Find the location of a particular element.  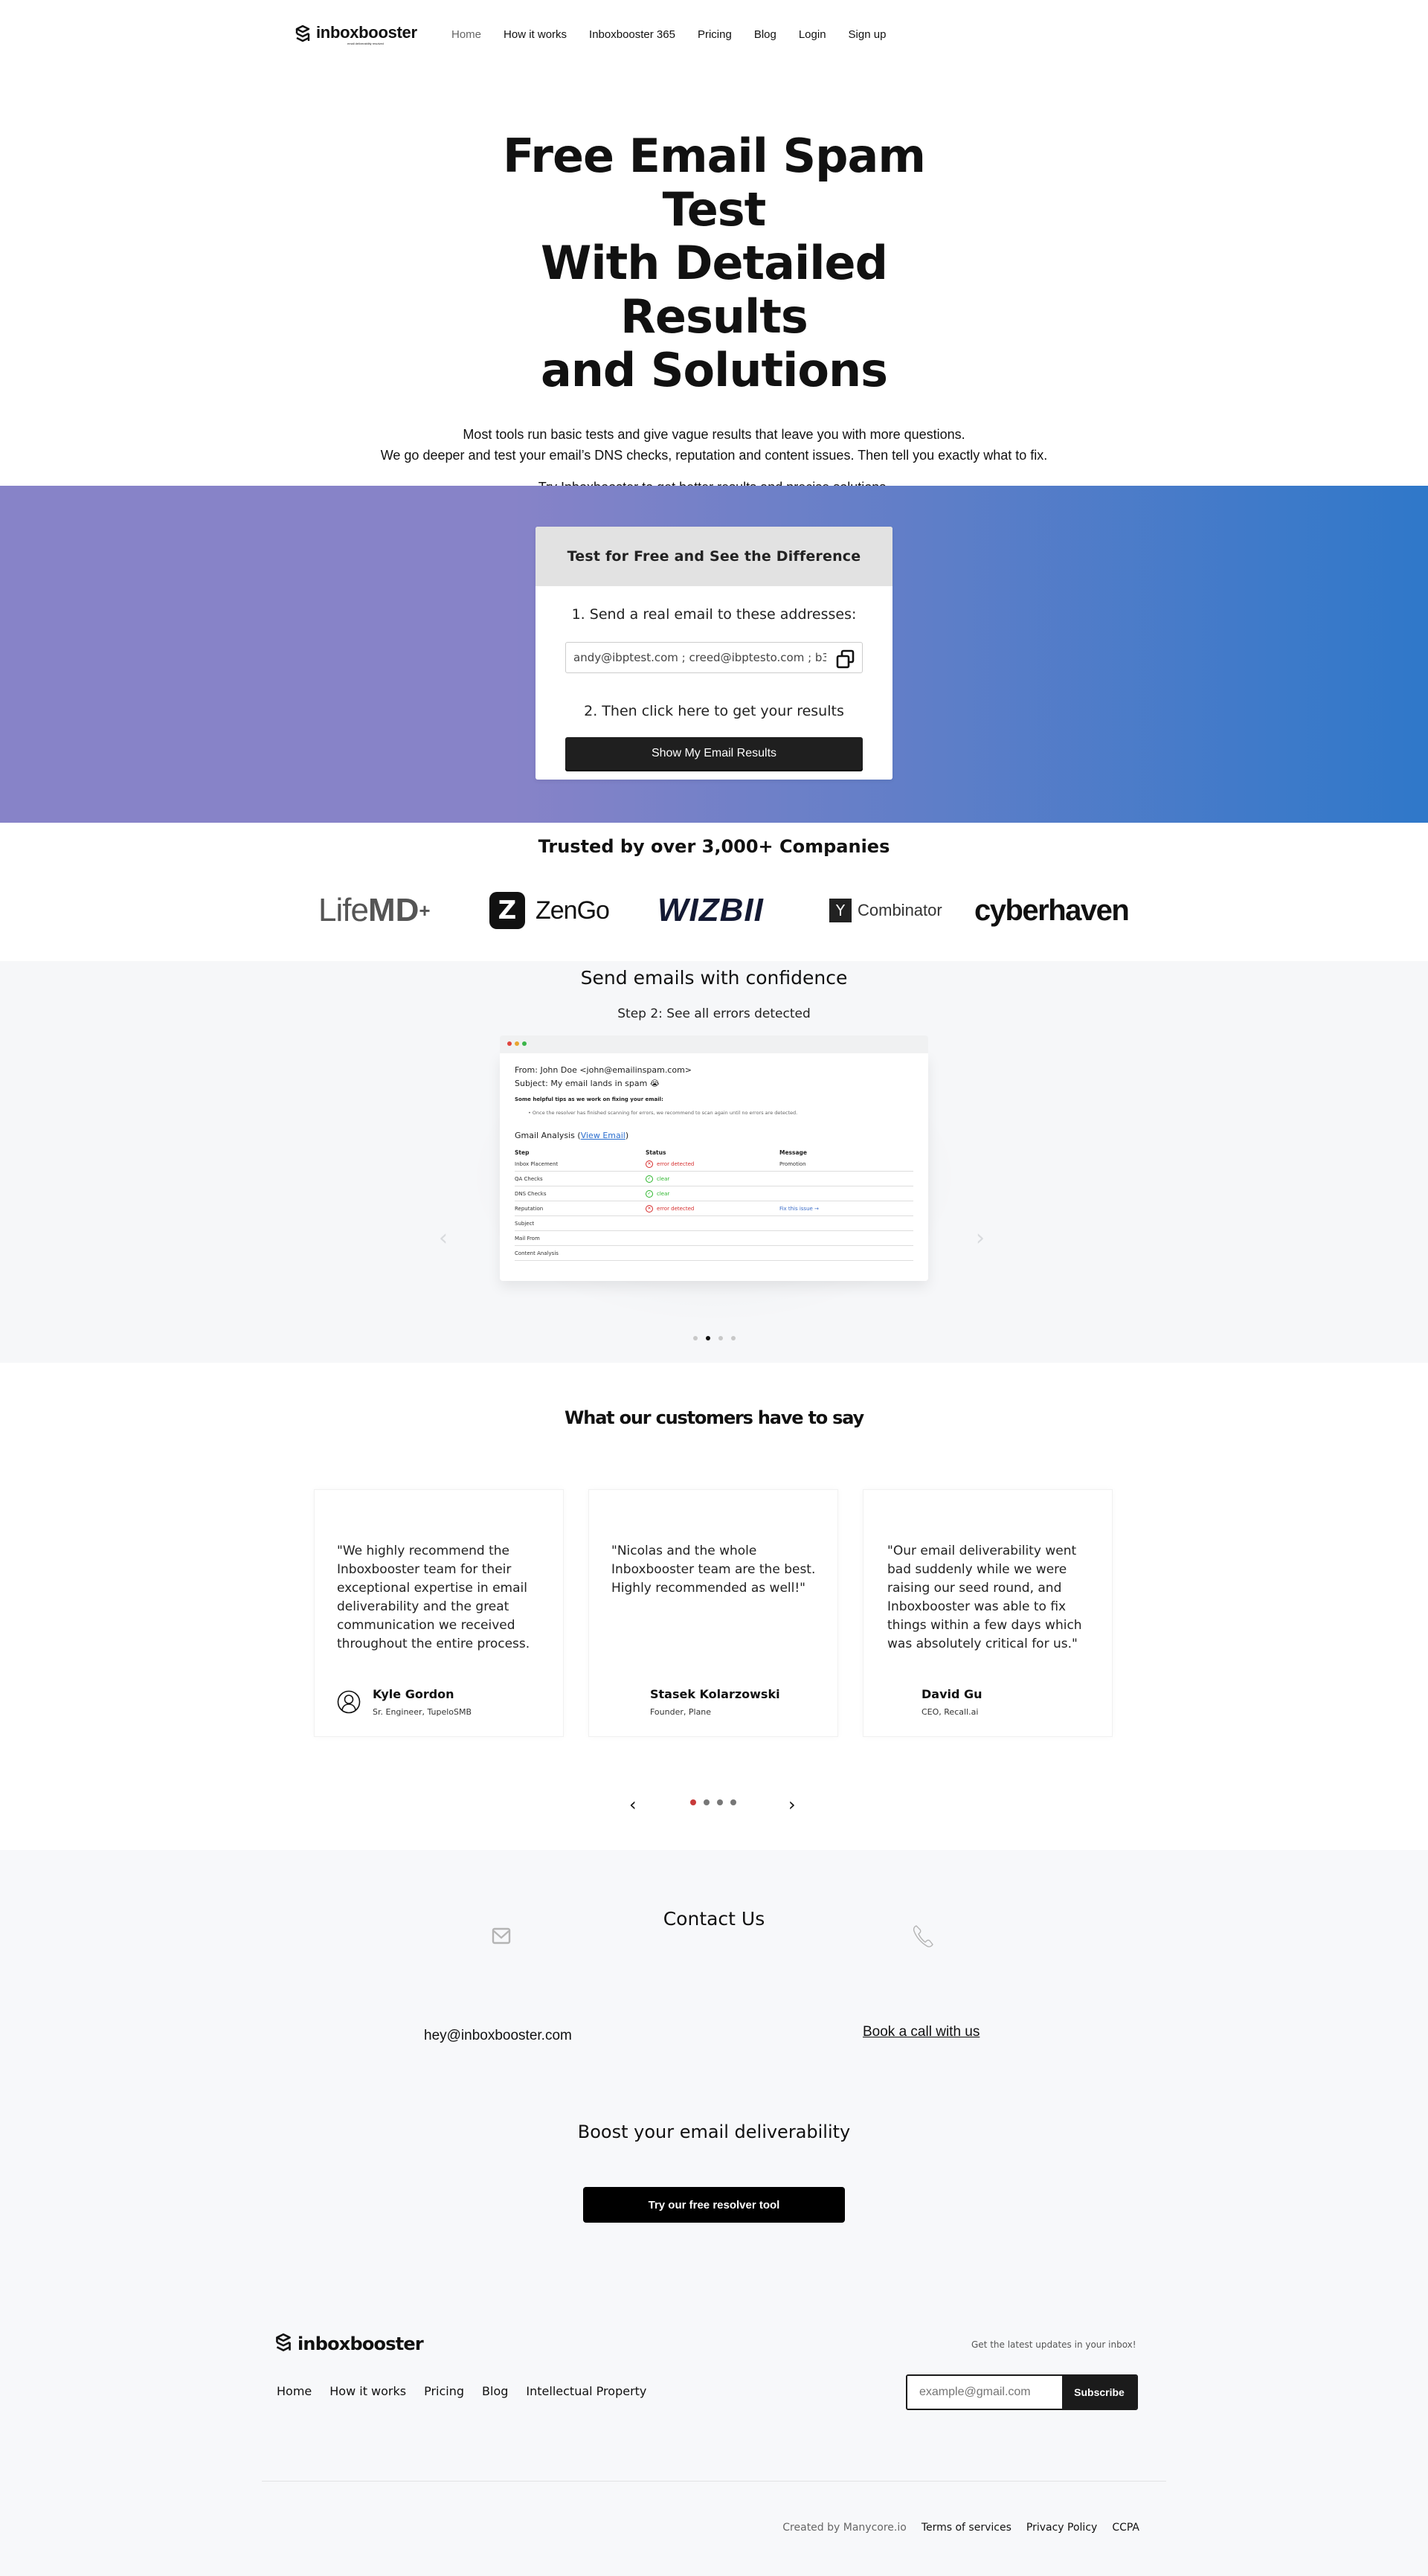

footer-link-home: Home is located at coordinates (294, 2391).